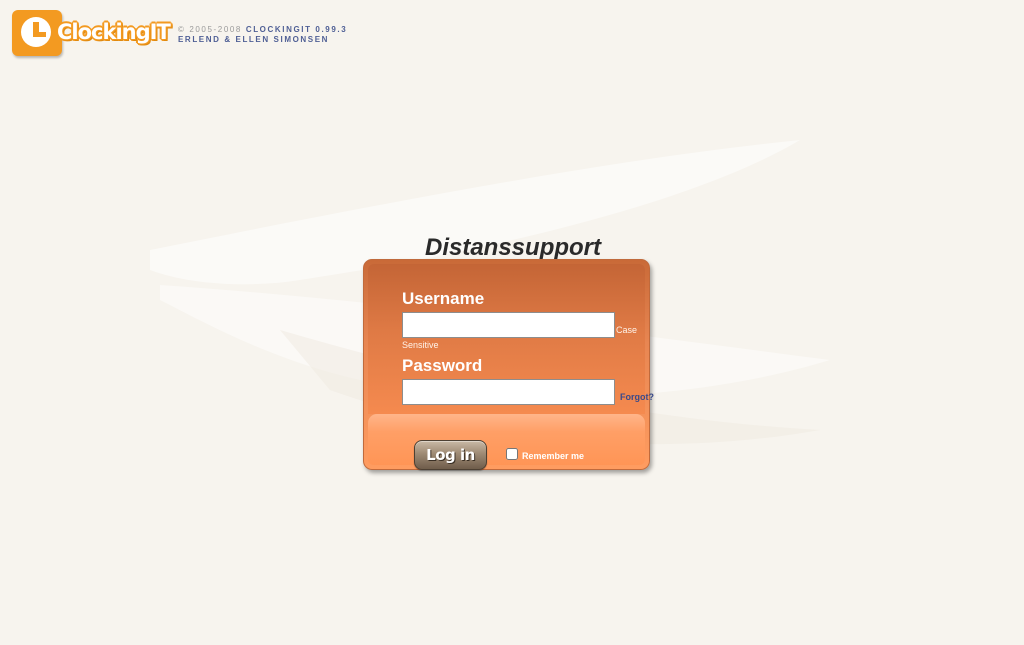 The height and width of the screenshot is (645, 1024). I want to click on remember-me-label: Remember me, so click(553, 456).